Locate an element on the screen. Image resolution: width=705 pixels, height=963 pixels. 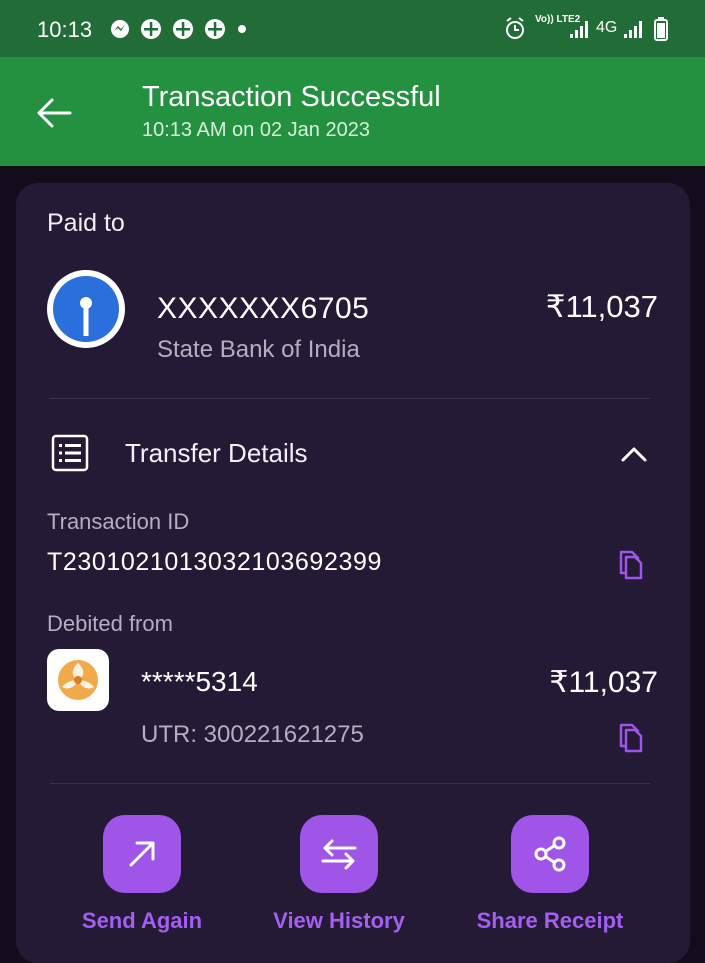
paid-to-label: Paid to is located at coordinates (86, 223).